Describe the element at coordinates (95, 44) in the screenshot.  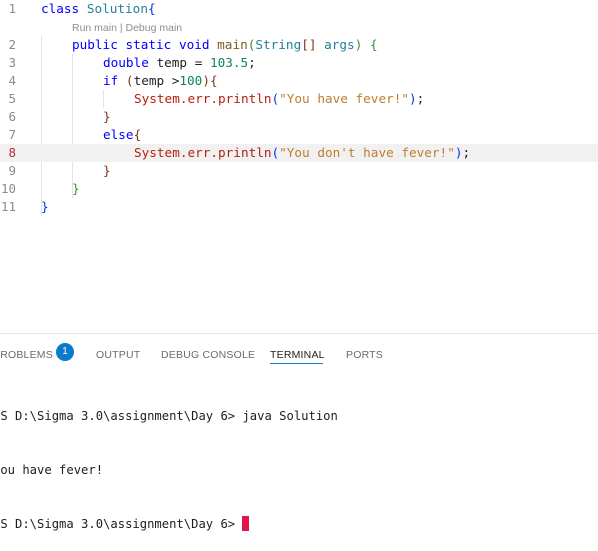
I see `keyword: public` at that location.